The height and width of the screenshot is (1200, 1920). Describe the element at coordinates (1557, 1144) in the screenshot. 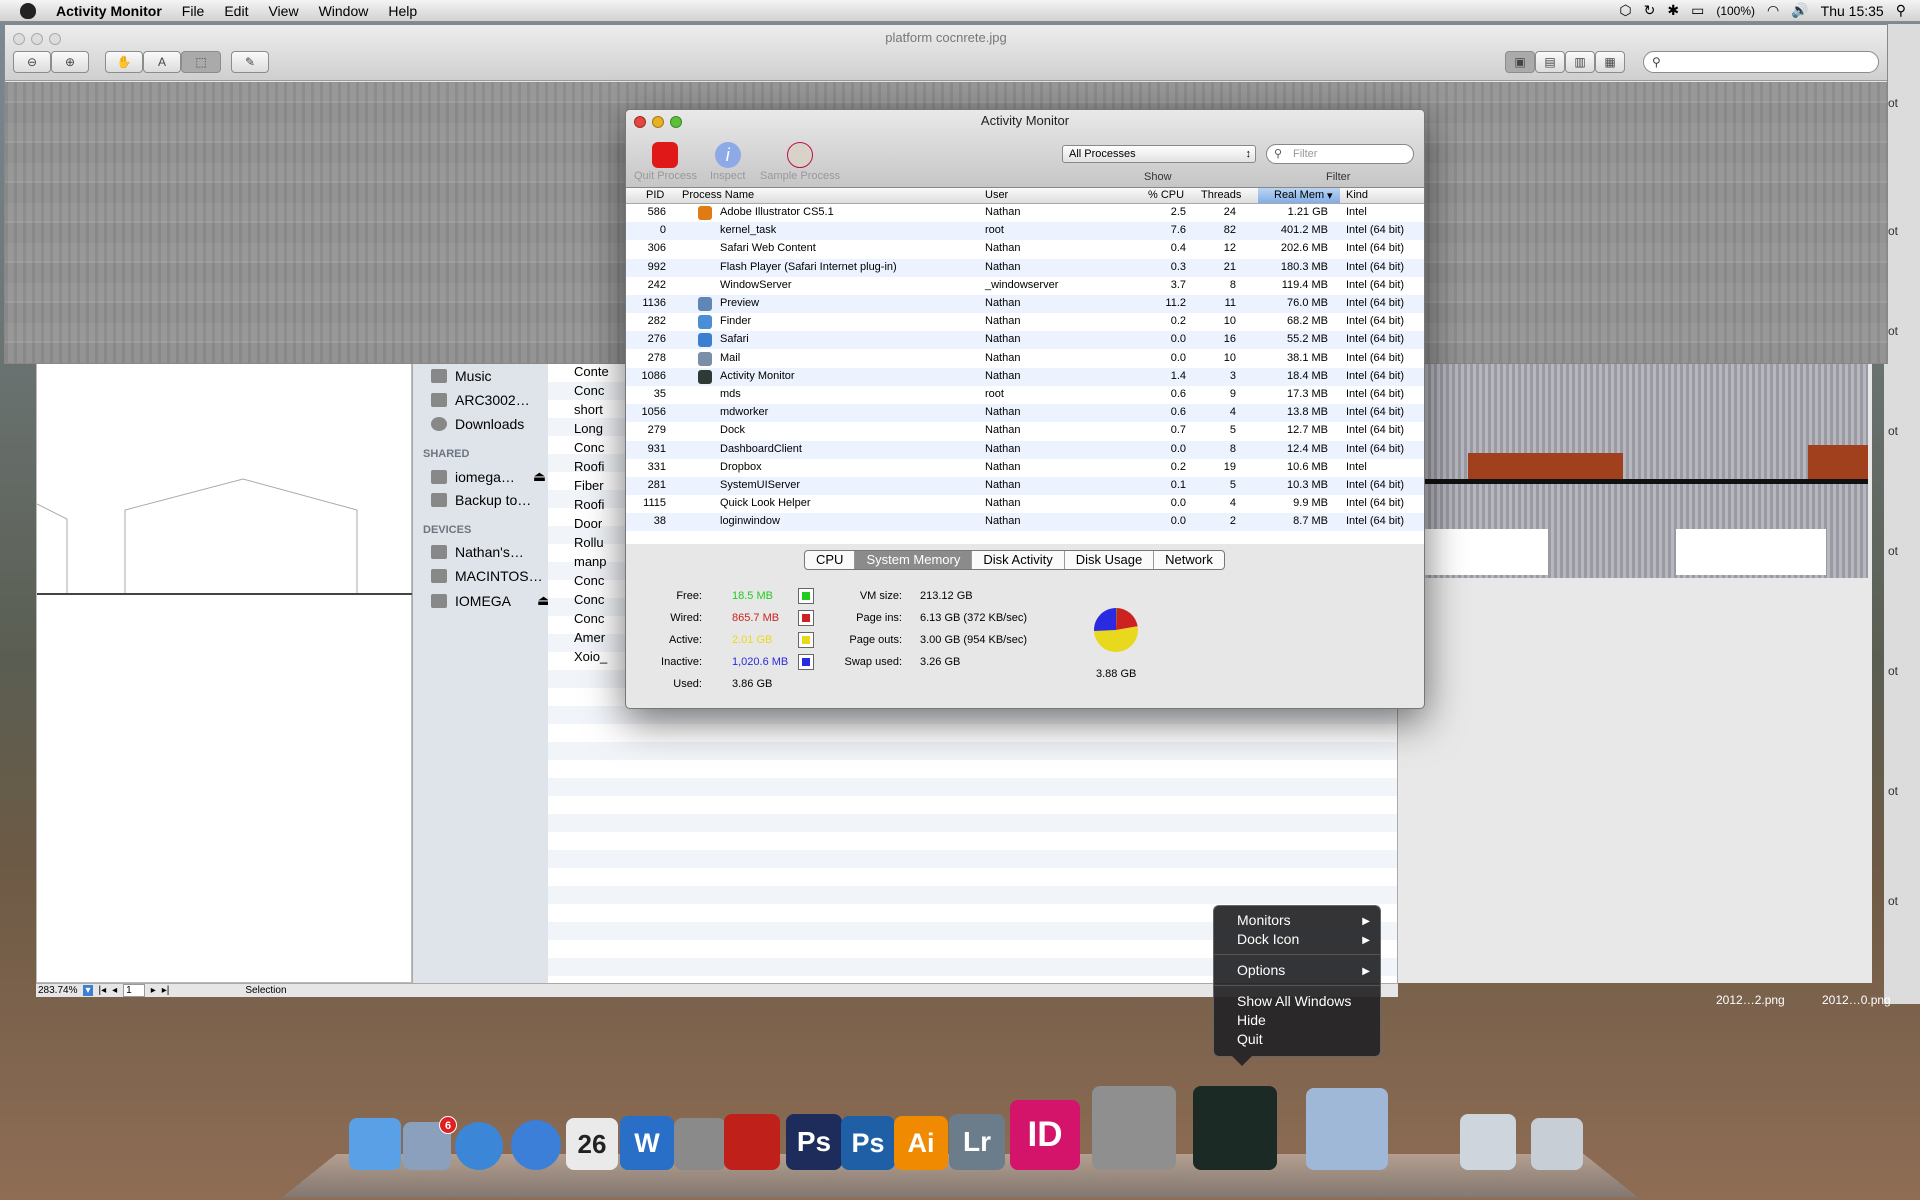

I see `dock-trash-icon` at that location.